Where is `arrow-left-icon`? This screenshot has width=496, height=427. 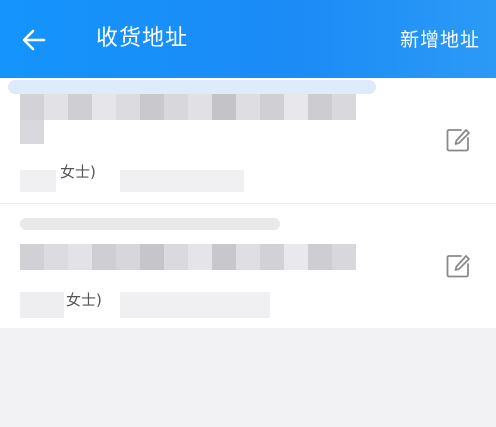
arrow-left-icon is located at coordinates (34, 40).